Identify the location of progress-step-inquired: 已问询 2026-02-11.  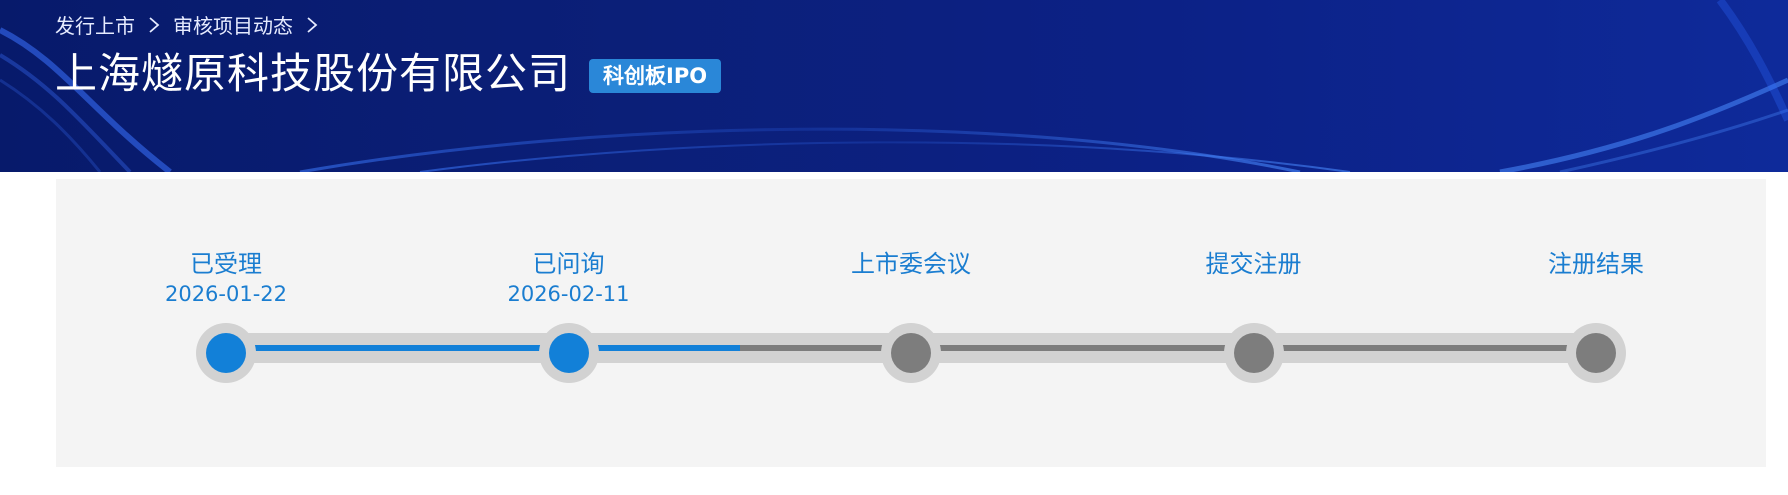
(569, 323).